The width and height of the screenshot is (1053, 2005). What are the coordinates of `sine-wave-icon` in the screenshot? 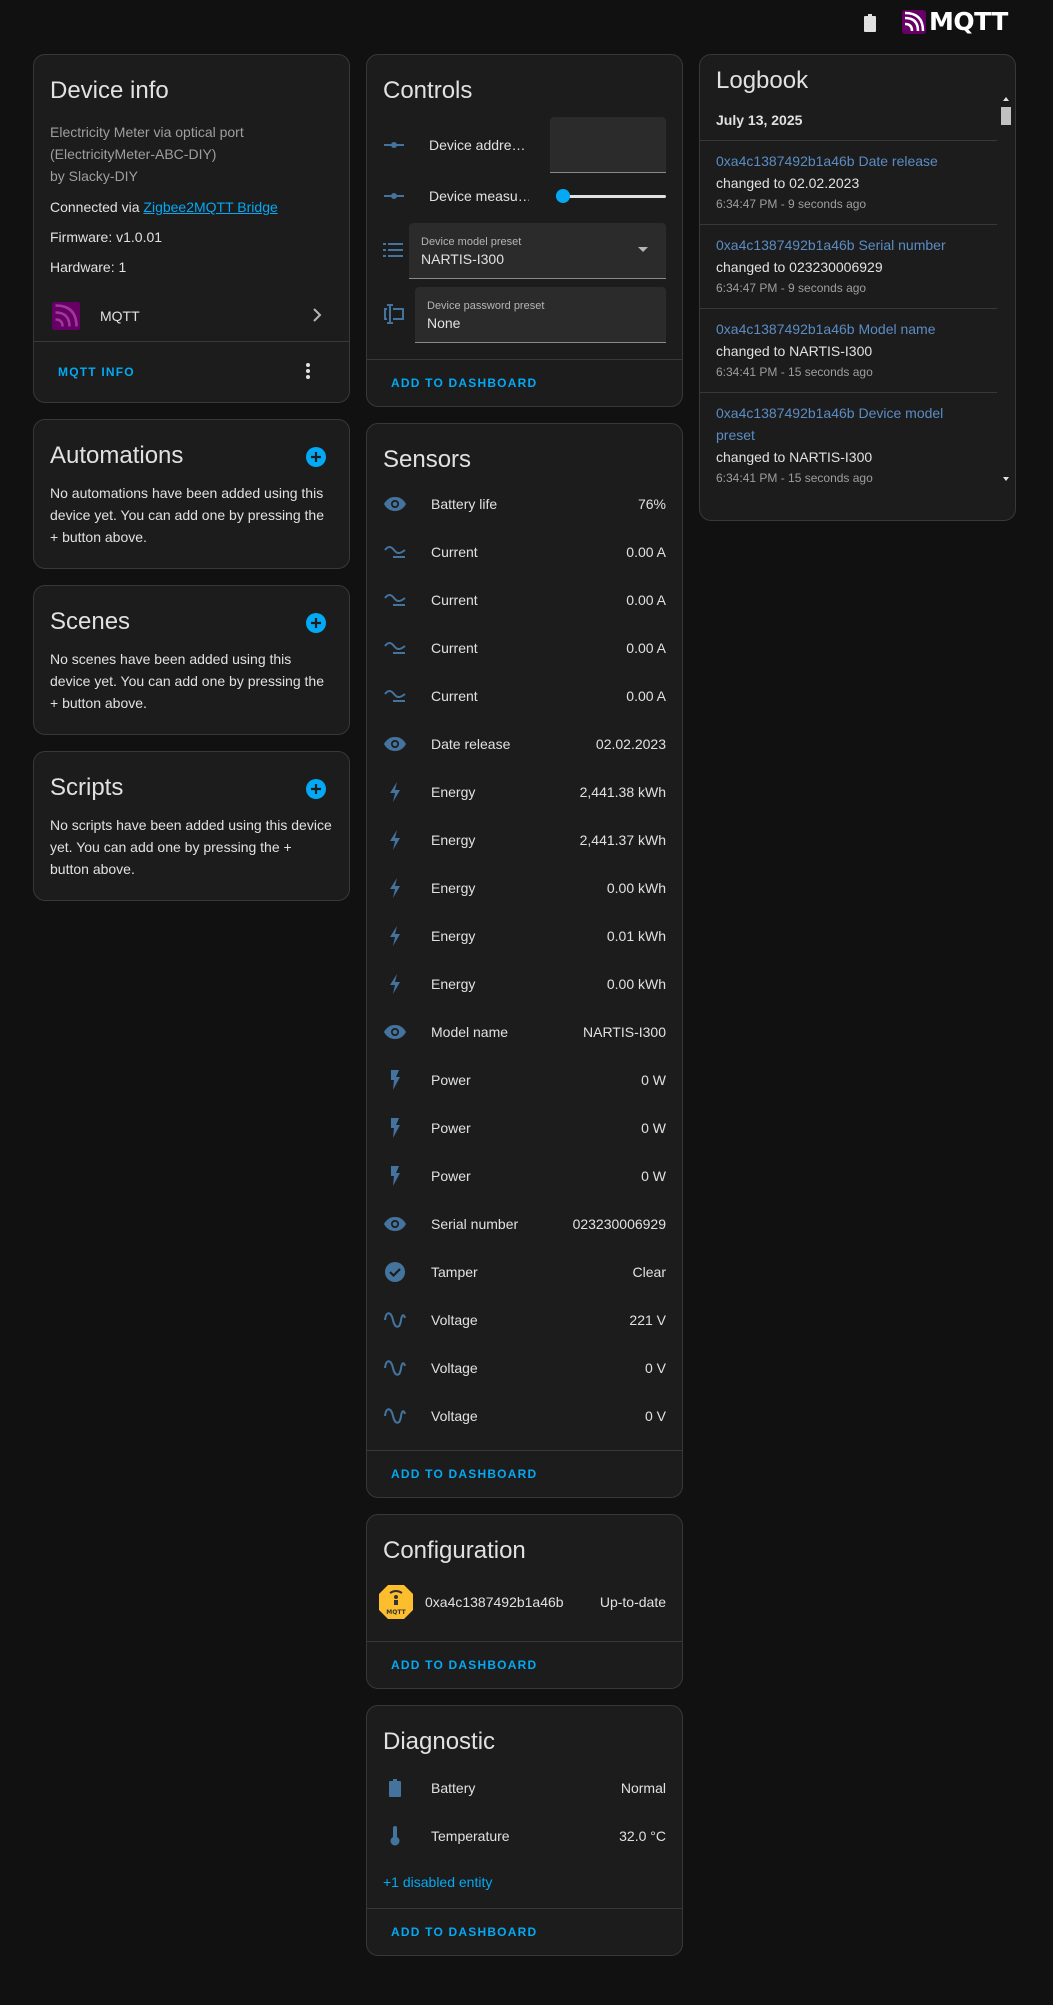 It's located at (395, 1368).